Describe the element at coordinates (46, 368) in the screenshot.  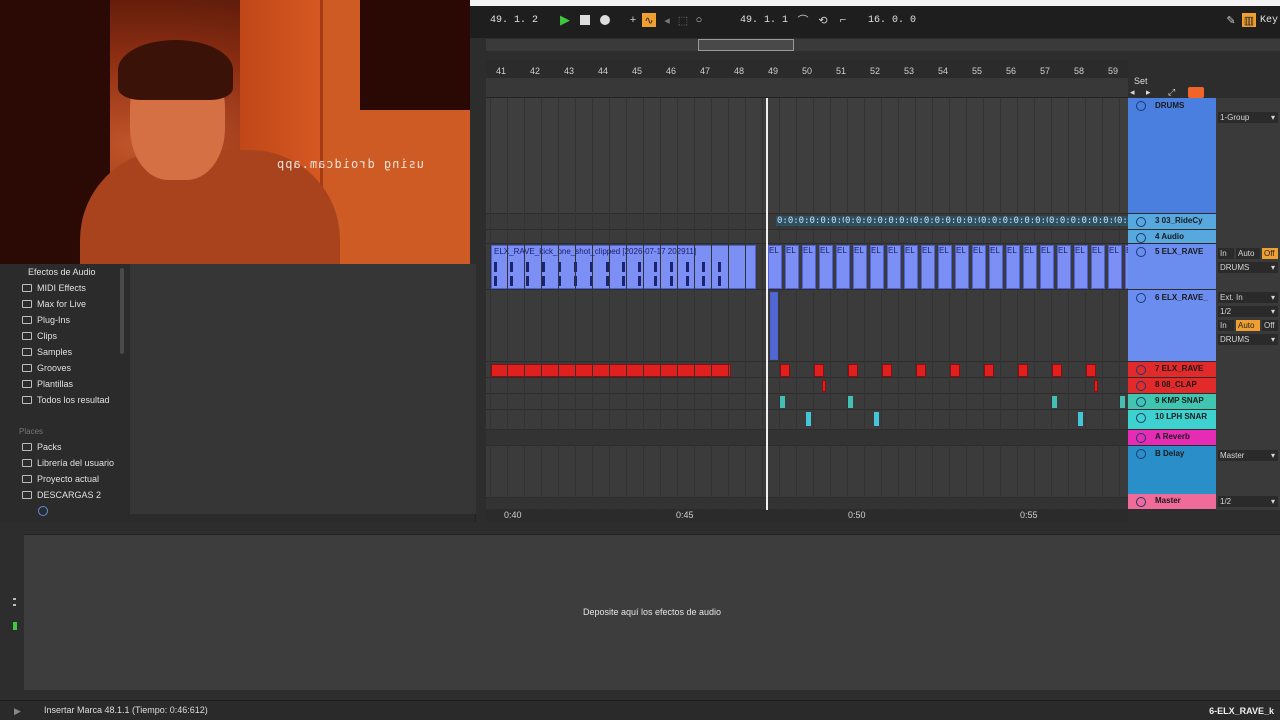
I see `browser-category: Grooves` at that location.